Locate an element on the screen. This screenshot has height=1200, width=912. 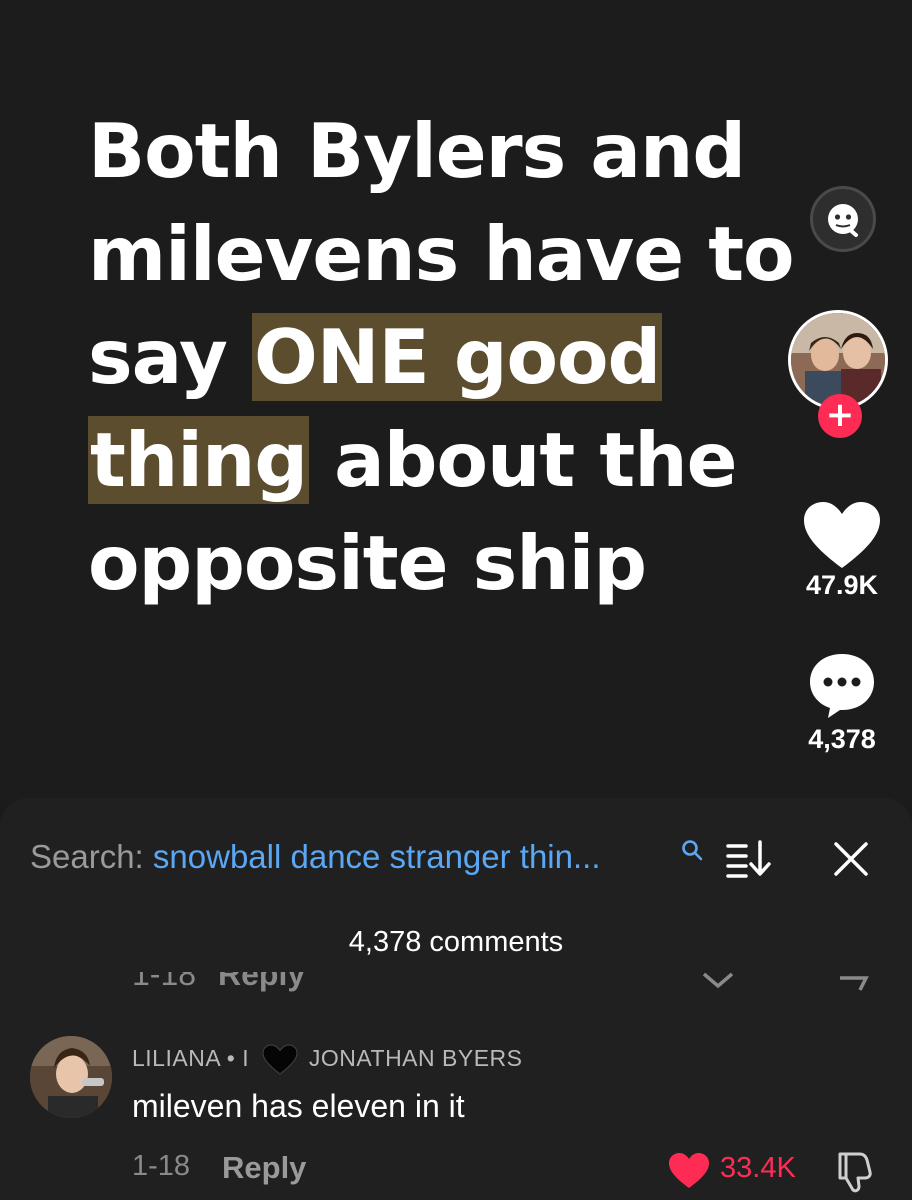
chevron-down-icon is located at coordinates (718, 985).